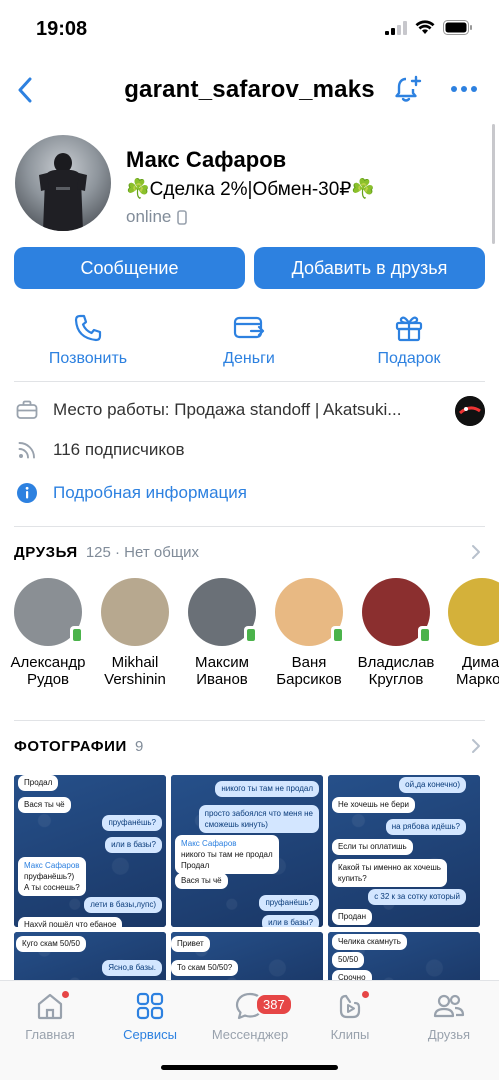 This screenshot has width=499, height=1080. Describe the element at coordinates (396, 662) in the screenshot. I see `friend-first-name: Владислав` at that location.